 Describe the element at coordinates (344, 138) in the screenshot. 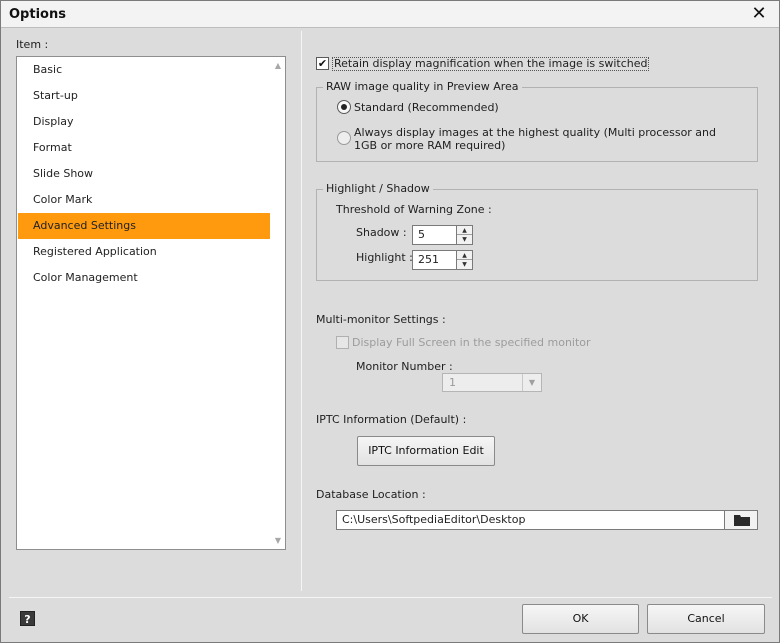

I see `highest-quality-radio` at that location.